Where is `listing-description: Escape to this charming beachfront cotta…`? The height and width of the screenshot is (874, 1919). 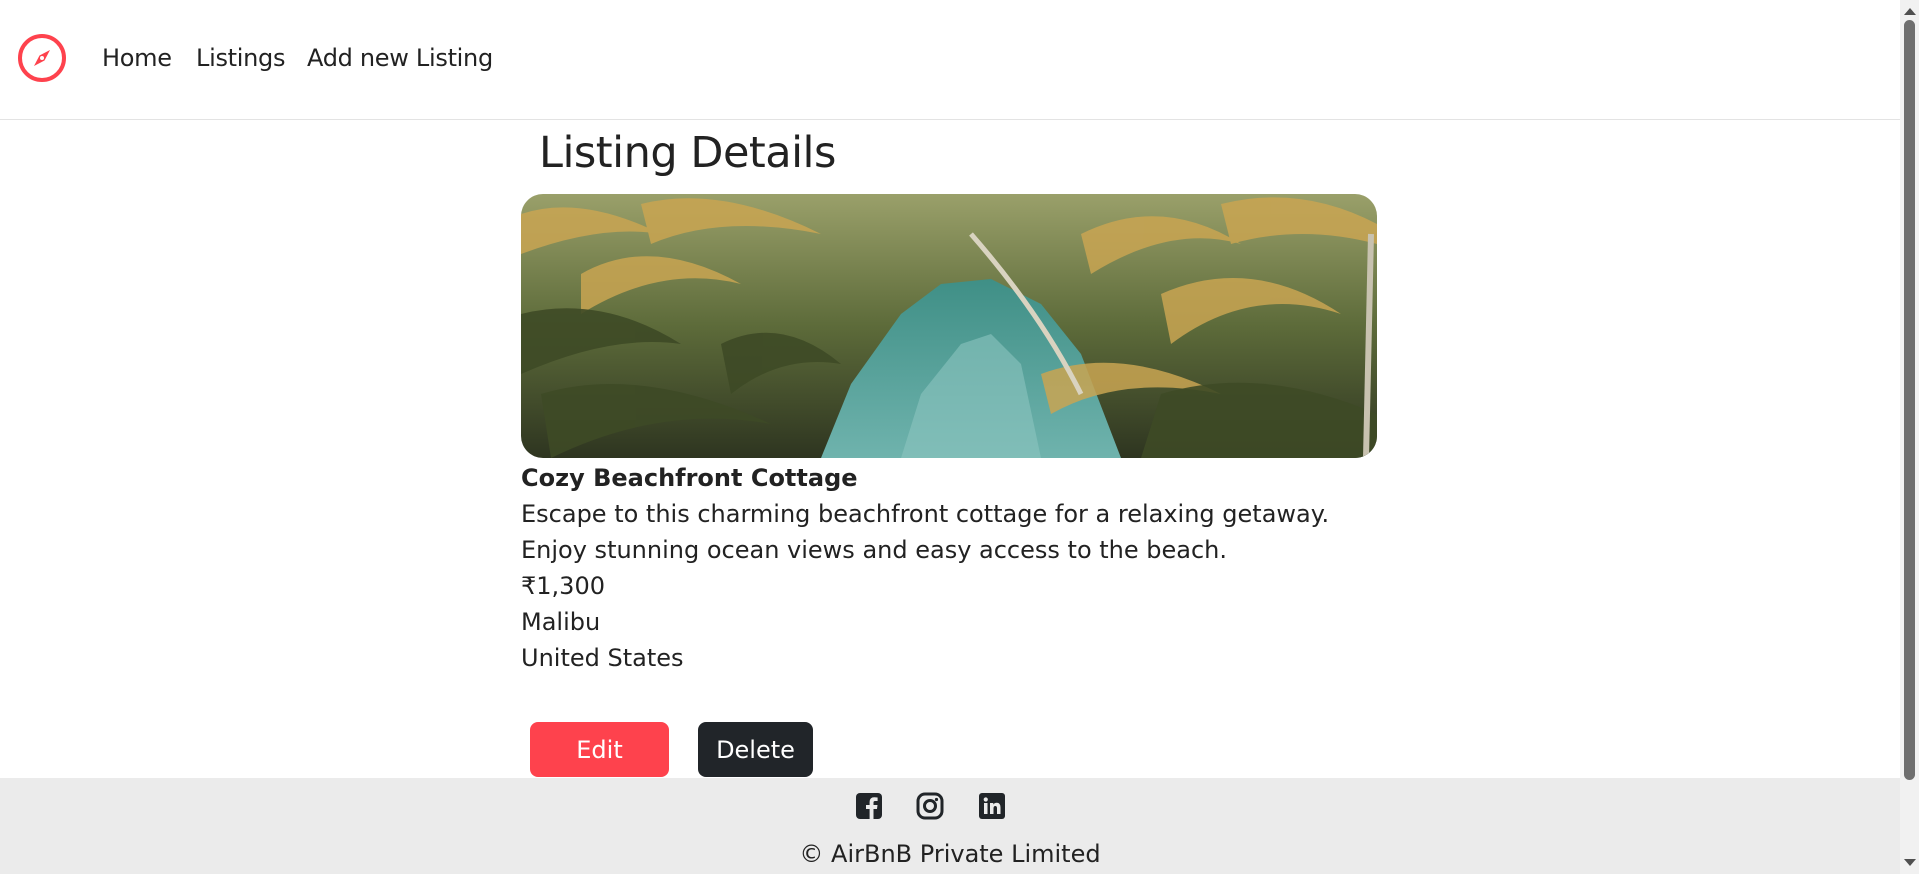 listing-description: Escape to this charming beachfront cotta… is located at coordinates (925, 532).